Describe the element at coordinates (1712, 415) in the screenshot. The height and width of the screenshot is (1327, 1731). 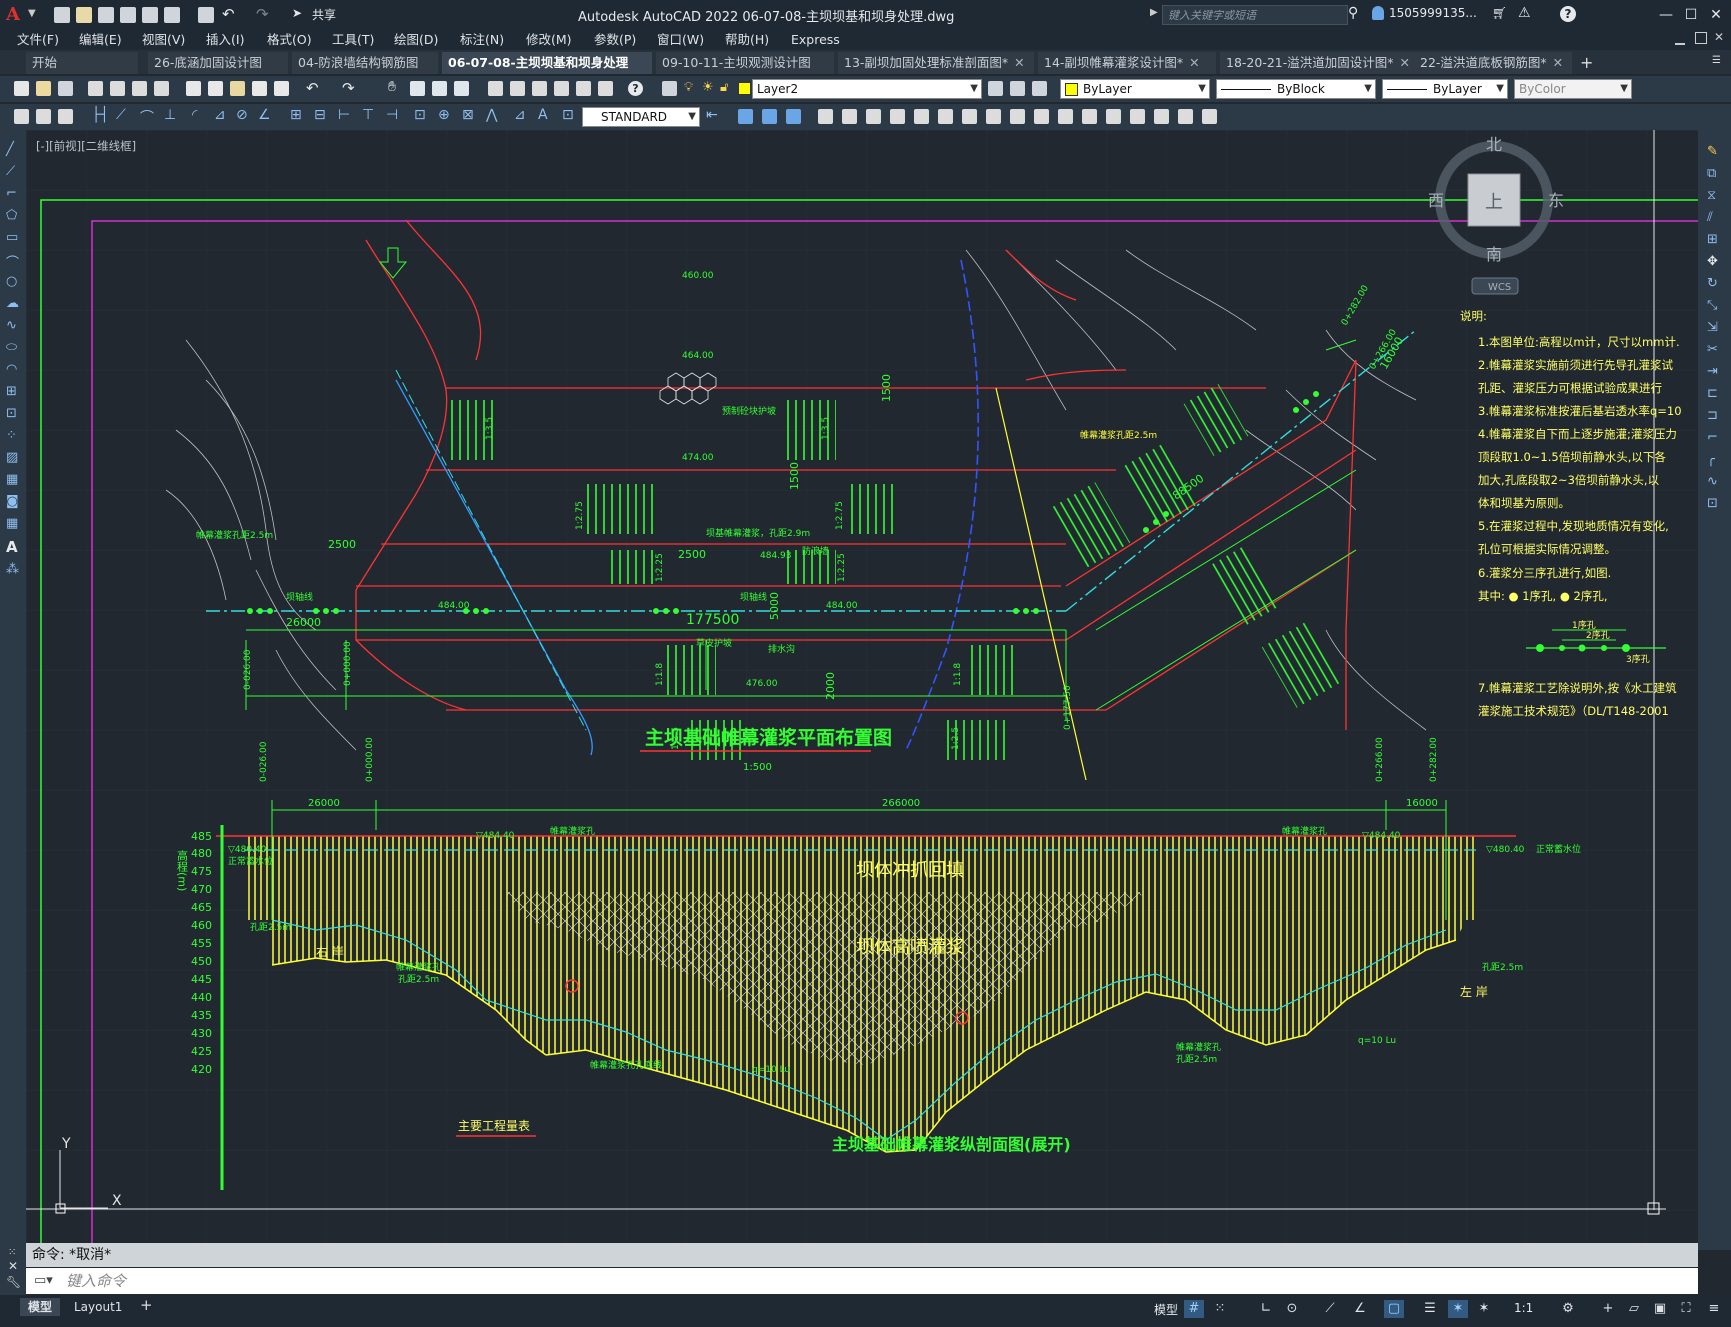
I see `join-icon: ⊐` at that location.